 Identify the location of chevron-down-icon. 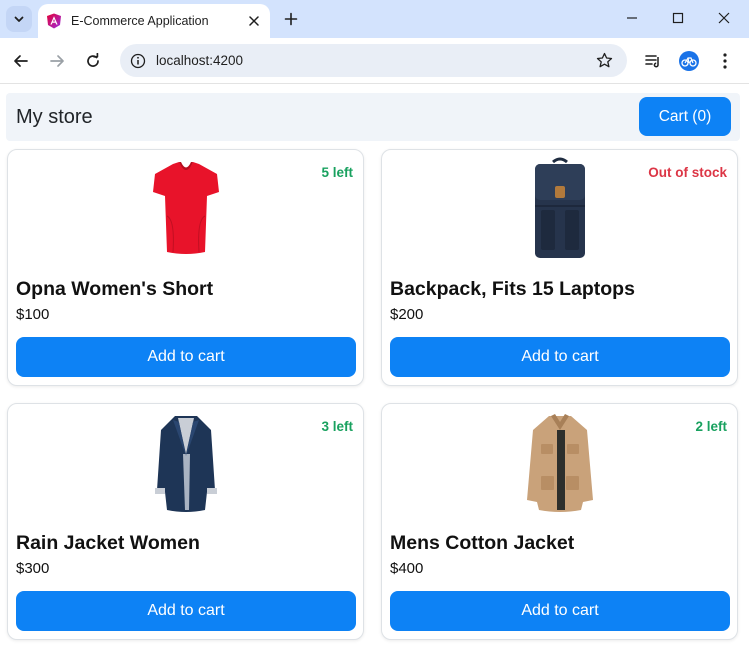
(19, 19).